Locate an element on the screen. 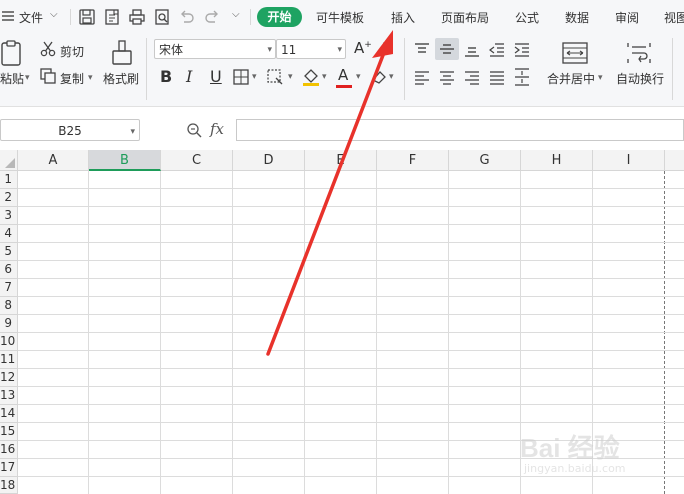 The height and width of the screenshot is (494, 684). row-header: 2 is located at coordinates (9, 198).